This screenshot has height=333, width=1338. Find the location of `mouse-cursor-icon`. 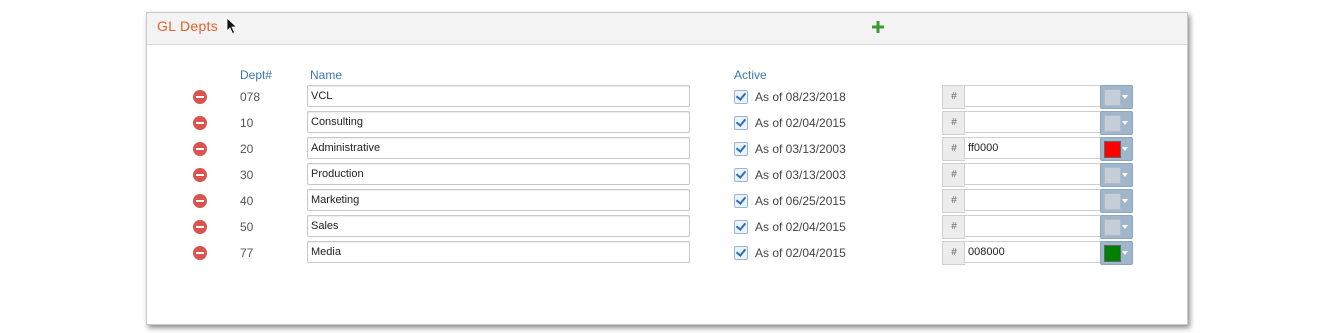

mouse-cursor-icon is located at coordinates (232, 26).